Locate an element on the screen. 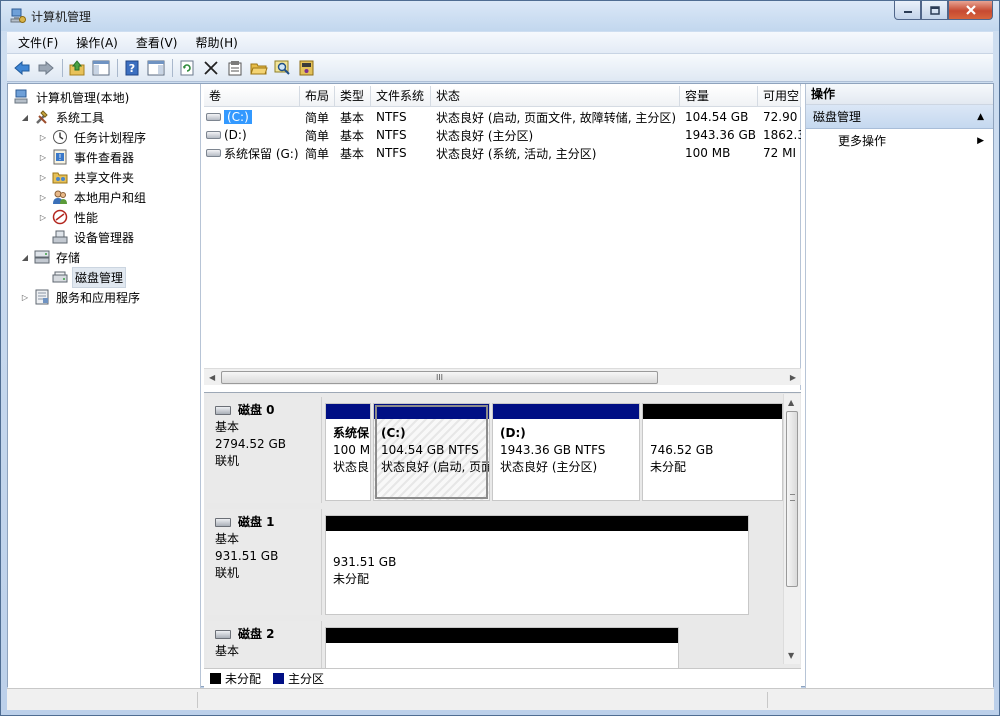 This screenshot has width=1000, height=716. vertical-scrollbar: ▲ ▼ is located at coordinates (791, 529).